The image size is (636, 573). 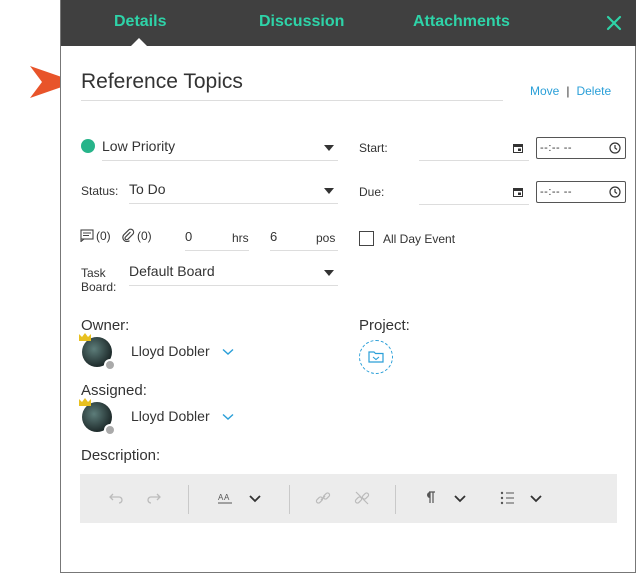 What do you see at coordinates (556, 192) in the screenshot?
I see `due-time-value: --:-- --` at bounding box center [556, 192].